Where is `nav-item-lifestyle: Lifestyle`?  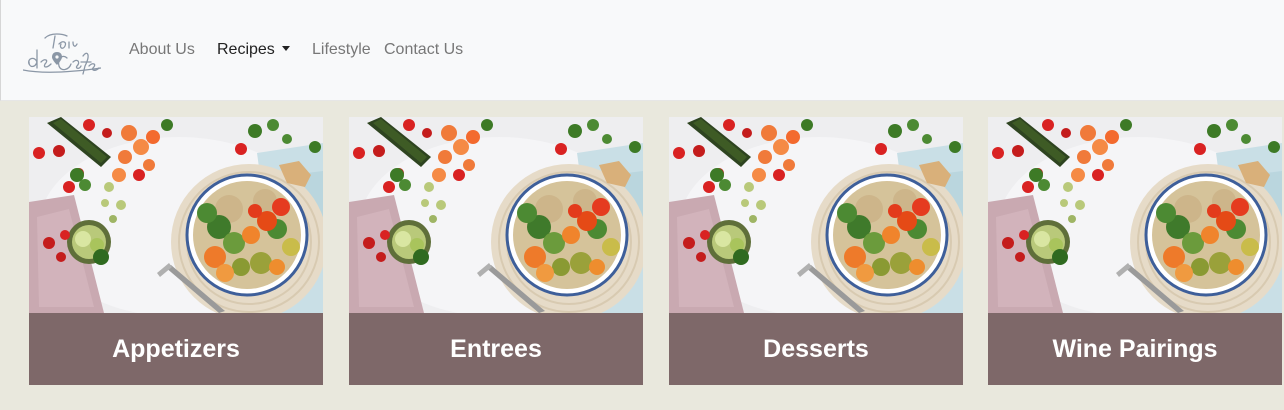
nav-item-lifestyle: Lifestyle is located at coordinates (341, 50).